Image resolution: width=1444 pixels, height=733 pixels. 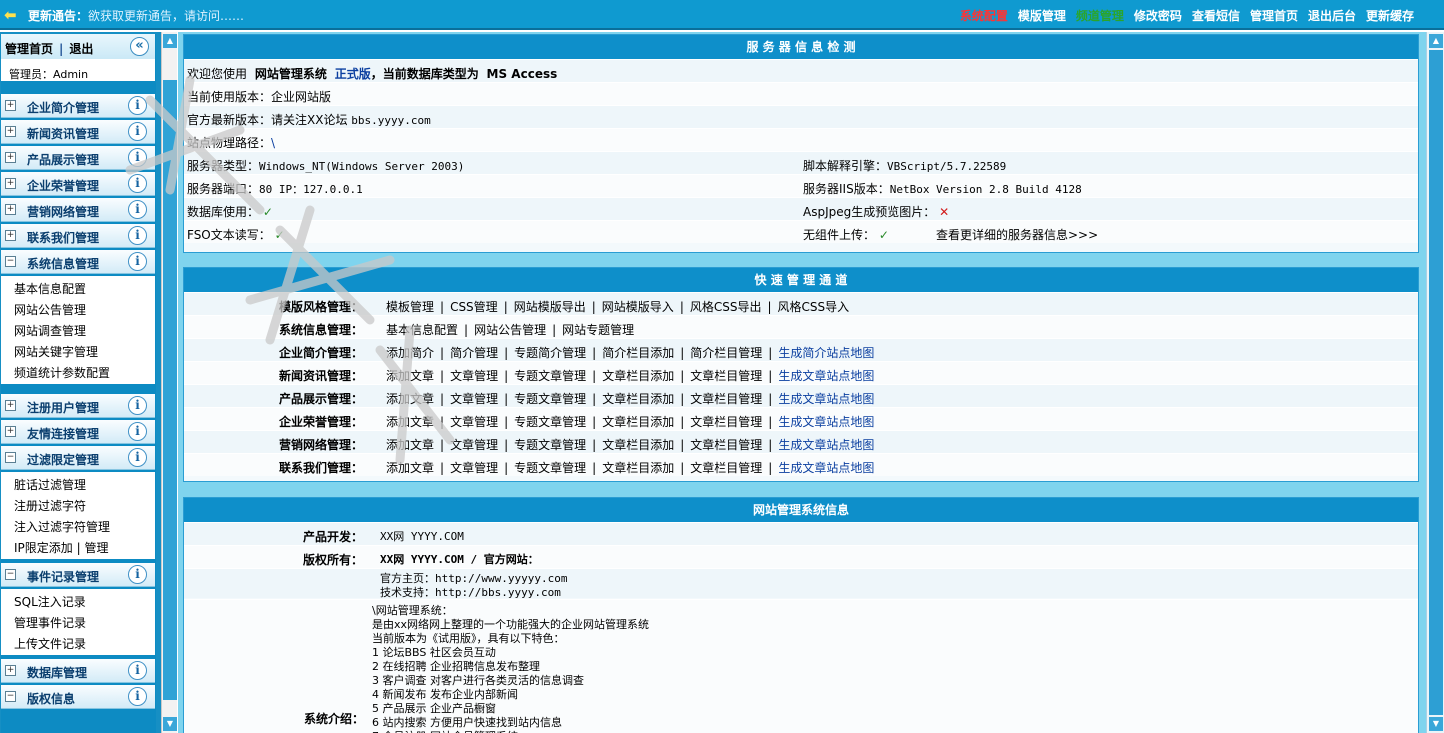 What do you see at coordinates (1100, 16) in the screenshot?
I see `top-nav-item: 频道管理` at bounding box center [1100, 16].